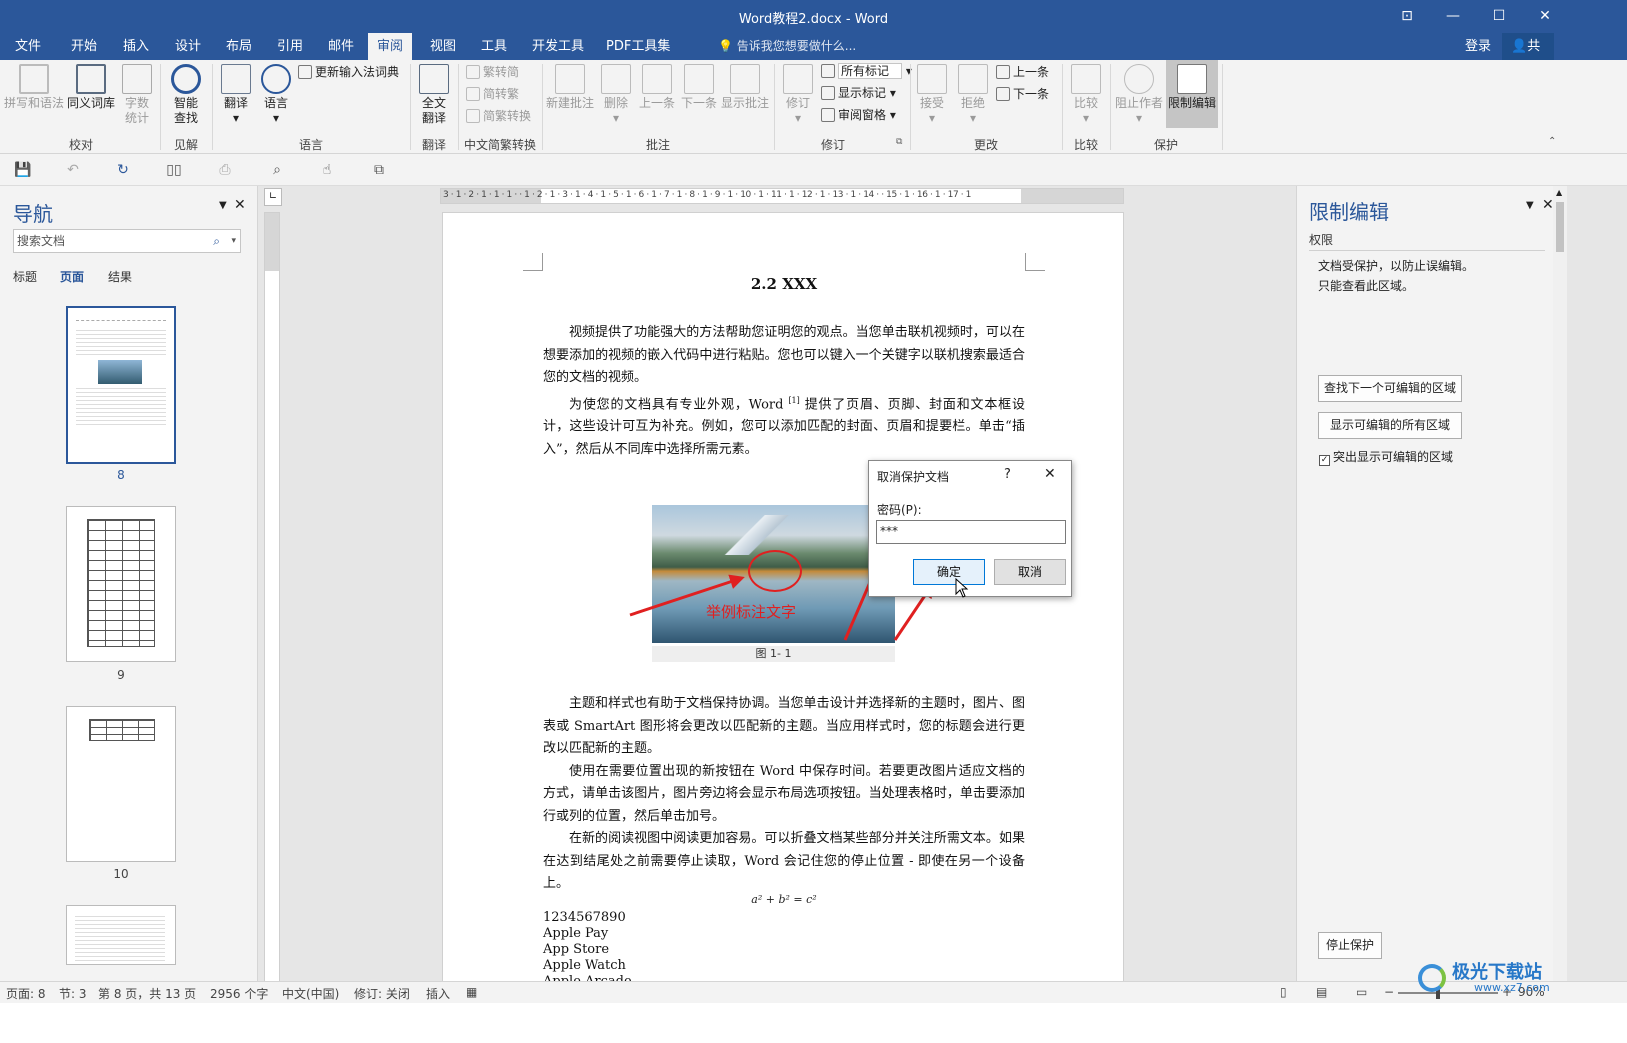 The image size is (1627, 1043). Describe the element at coordinates (971, 532) in the screenshot. I see `password-input: ***` at that location.